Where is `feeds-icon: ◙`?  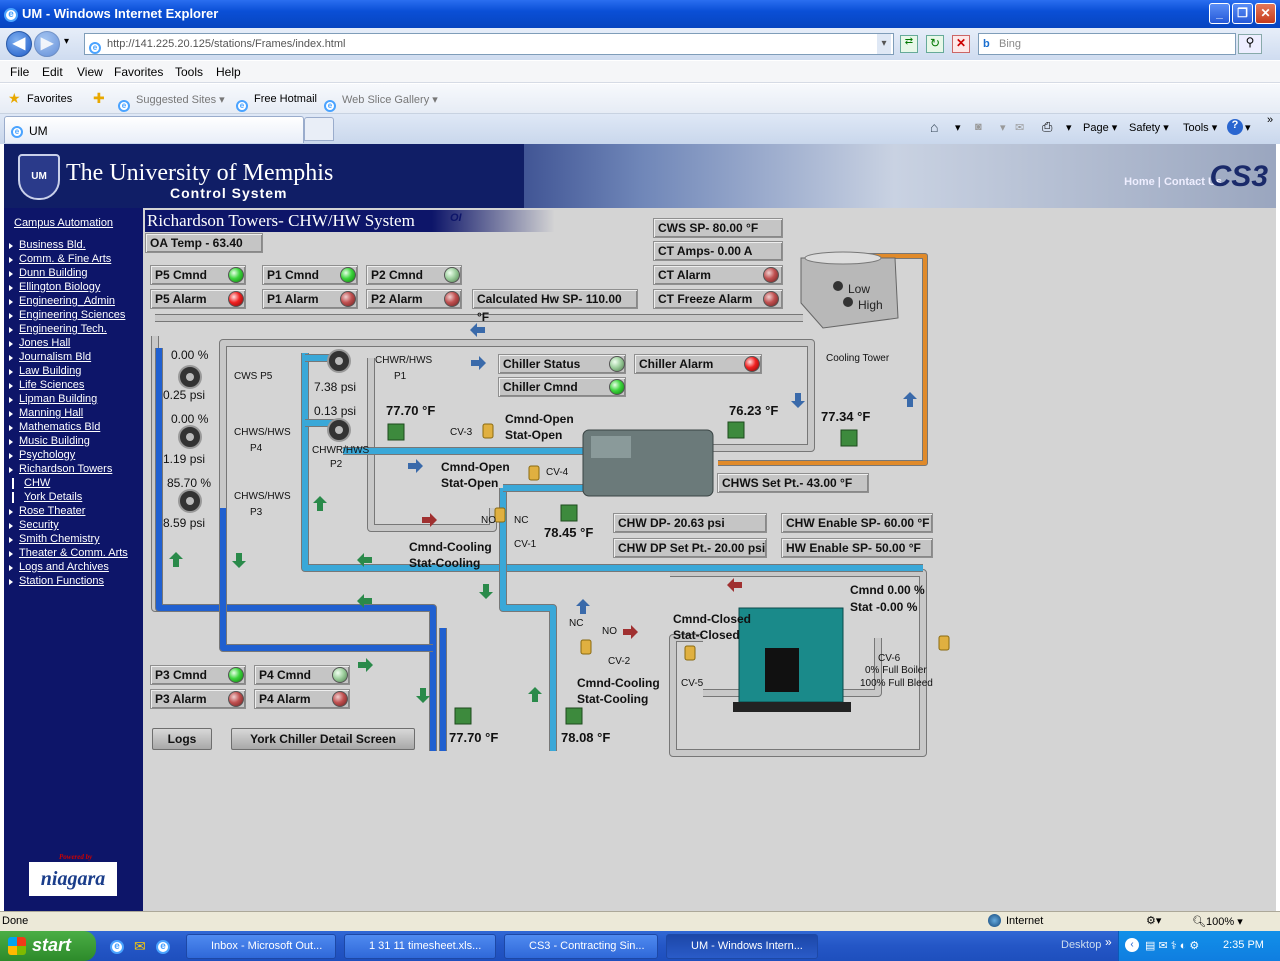 feeds-icon: ◙ is located at coordinates (978, 127).